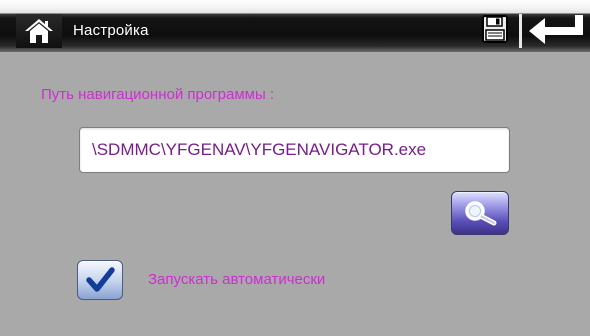  I want to click on checkmark-icon, so click(100, 279).